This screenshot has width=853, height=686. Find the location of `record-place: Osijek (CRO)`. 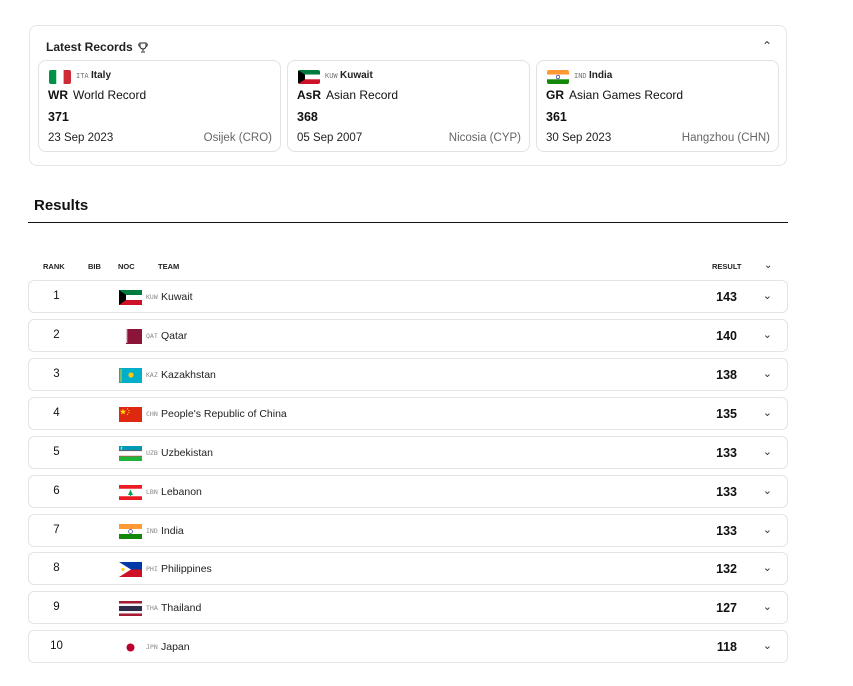

record-place: Osijek (CRO) is located at coordinates (237, 138).